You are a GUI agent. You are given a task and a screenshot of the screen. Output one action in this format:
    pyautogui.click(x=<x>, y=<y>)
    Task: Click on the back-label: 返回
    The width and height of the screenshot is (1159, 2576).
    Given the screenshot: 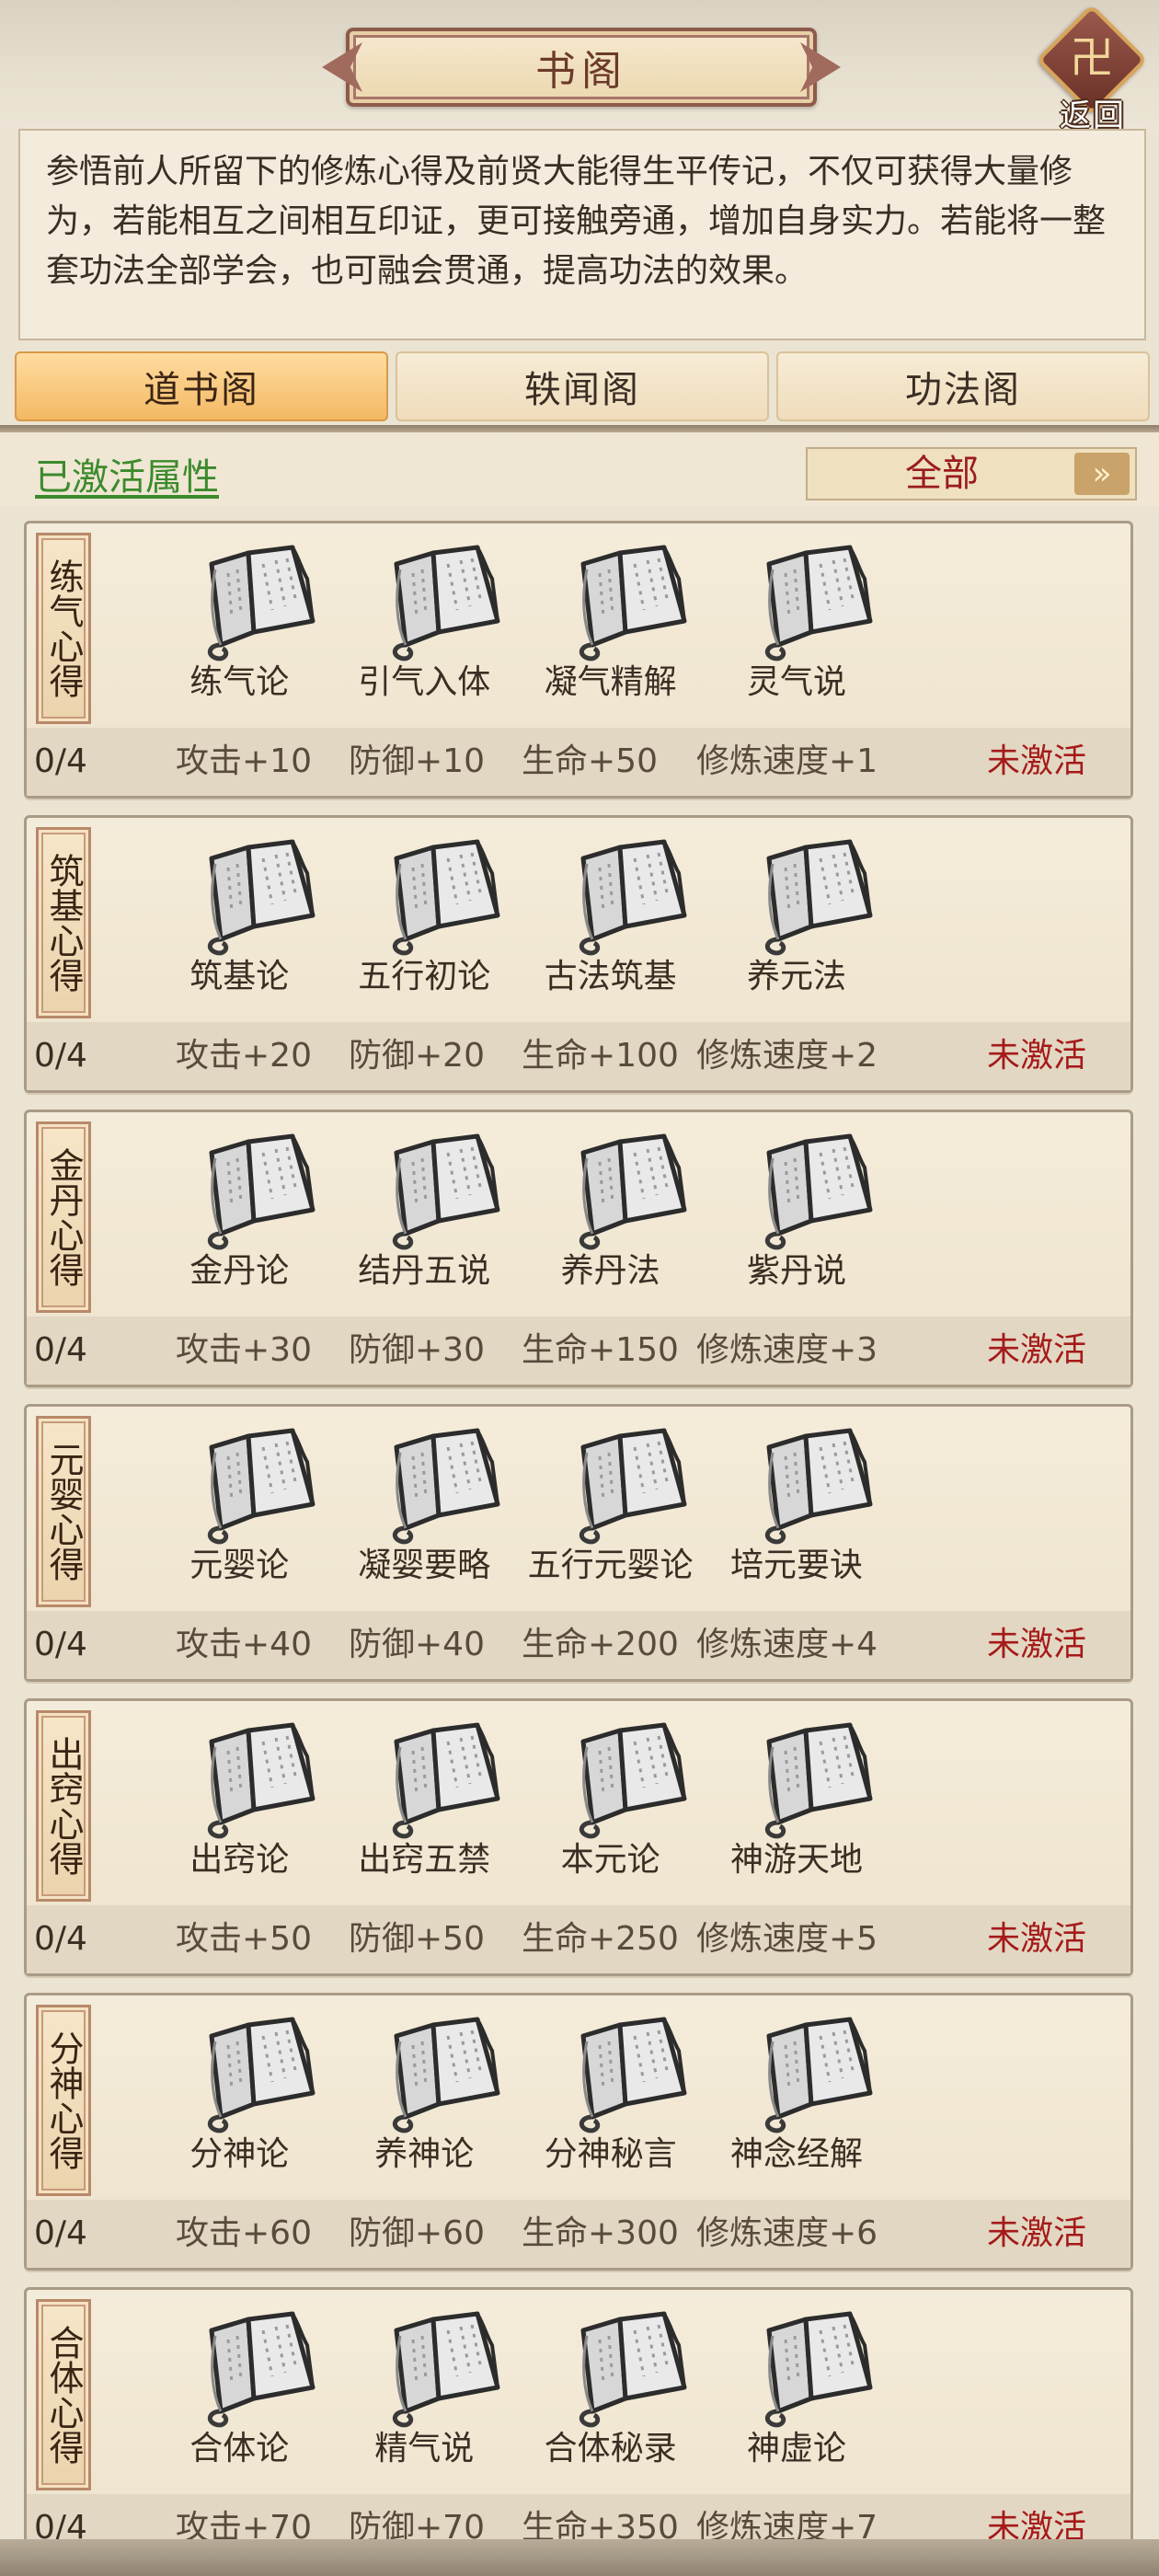 What is the action you would take?
    pyautogui.click(x=1093, y=116)
    